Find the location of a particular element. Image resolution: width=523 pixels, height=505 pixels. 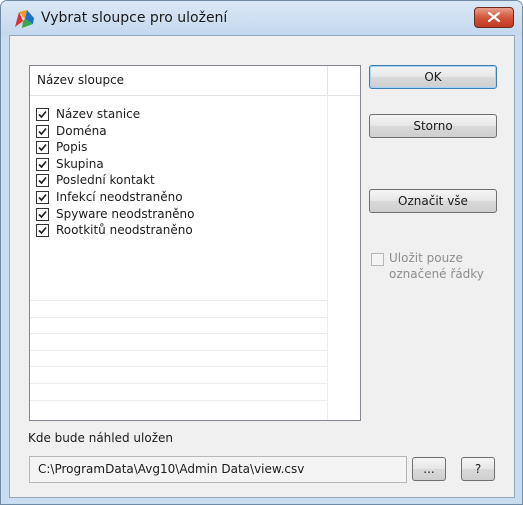

list-item-label: Infekcí neodstraněno is located at coordinates (119, 197).